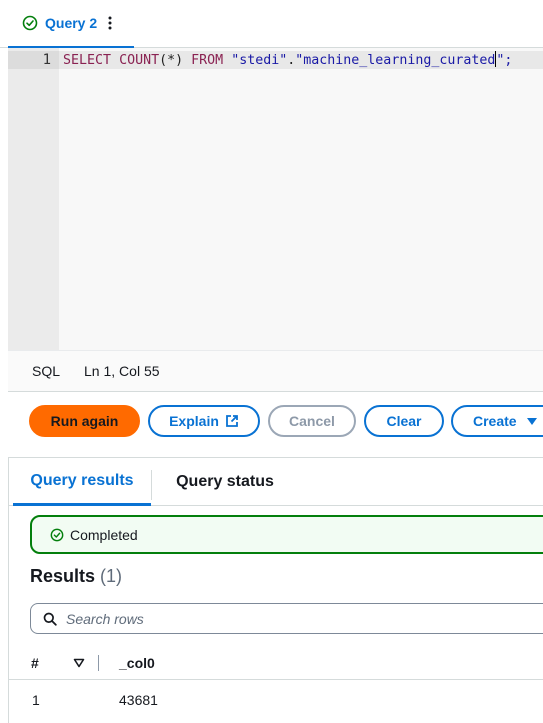 This screenshot has height=723, width=543. Describe the element at coordinates (276, 700) in the screenshot. I see `table-row: 1 43681` at that location.